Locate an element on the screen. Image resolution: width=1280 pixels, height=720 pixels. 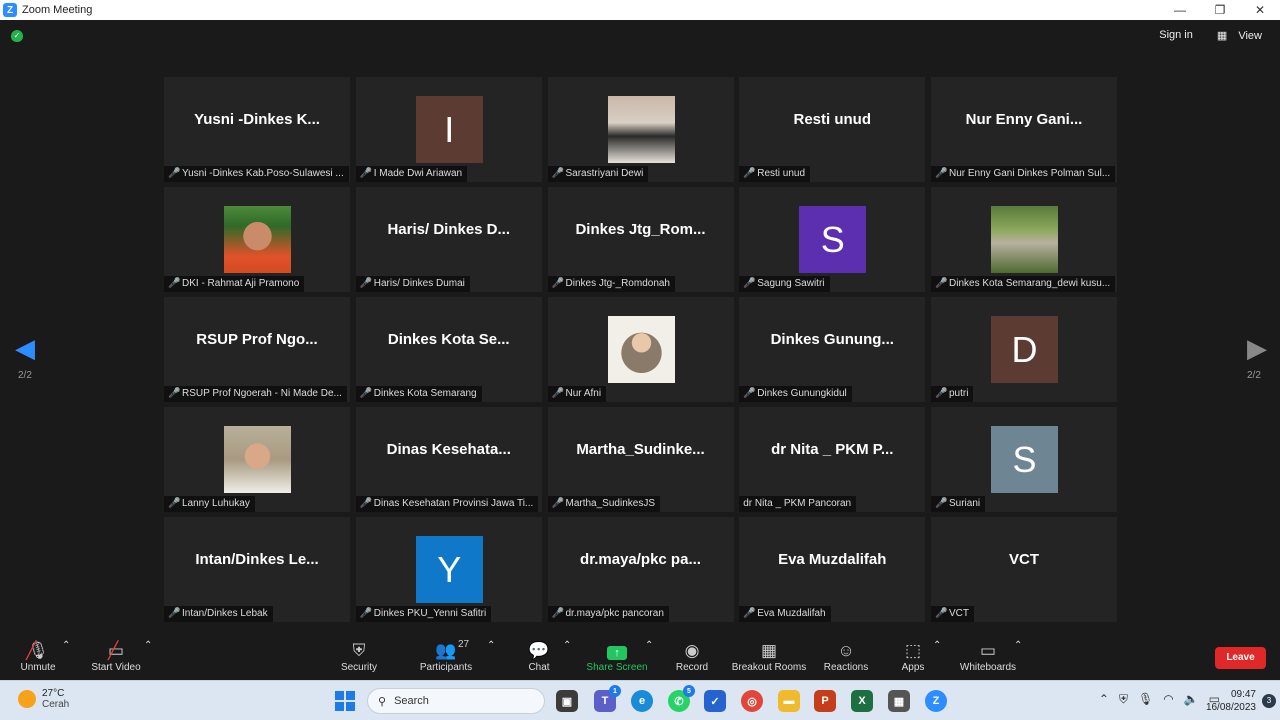
notification-badge: 3 is located at coordinates (1269, 701).